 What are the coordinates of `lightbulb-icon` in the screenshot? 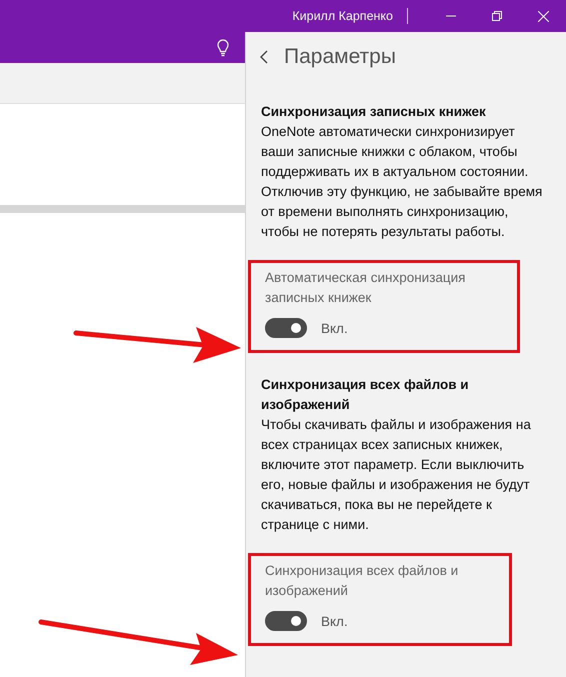 It's located at (223, 47).